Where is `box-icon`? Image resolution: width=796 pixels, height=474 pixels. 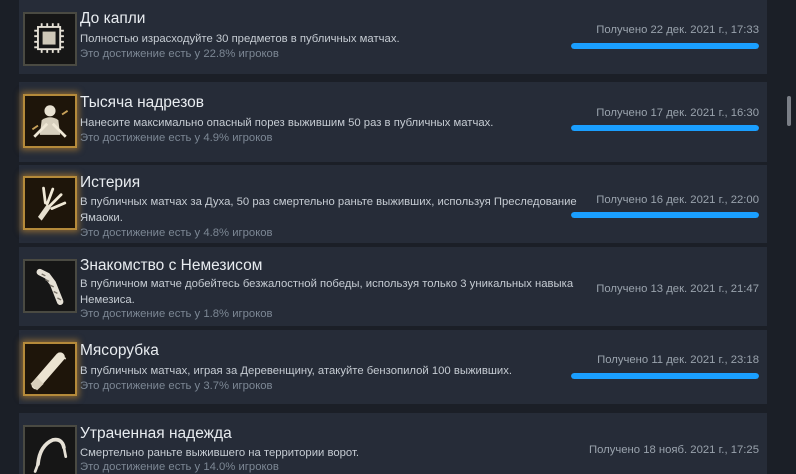
box-icon is located at coordinates (50, 39).